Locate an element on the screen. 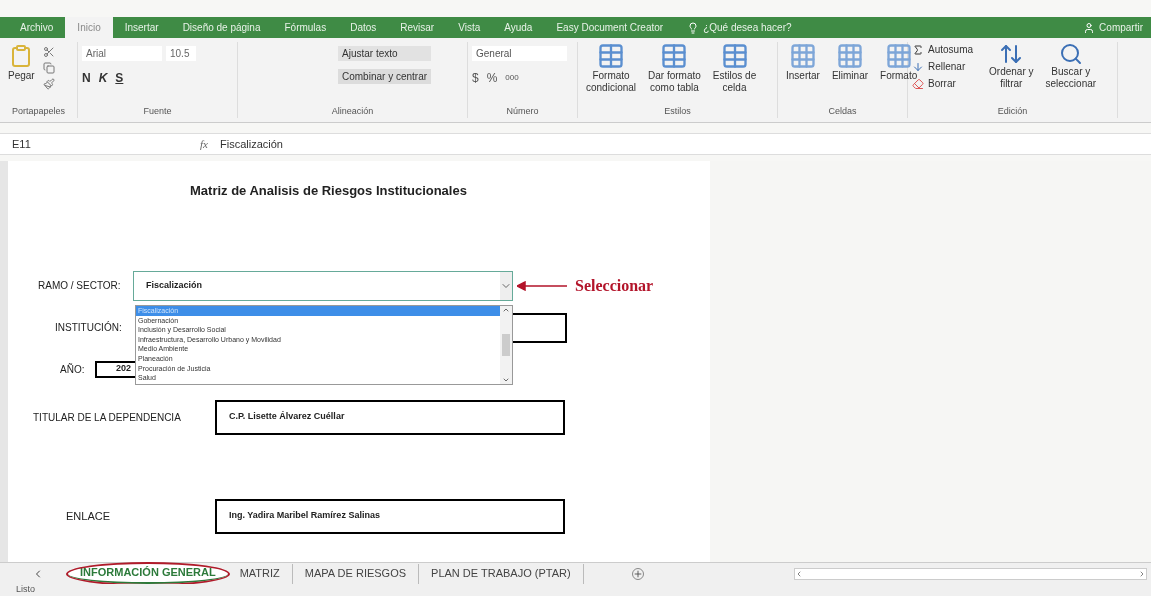 The image size is (1151, 596). group-label: Celdas is located at coordinates (842, 111).